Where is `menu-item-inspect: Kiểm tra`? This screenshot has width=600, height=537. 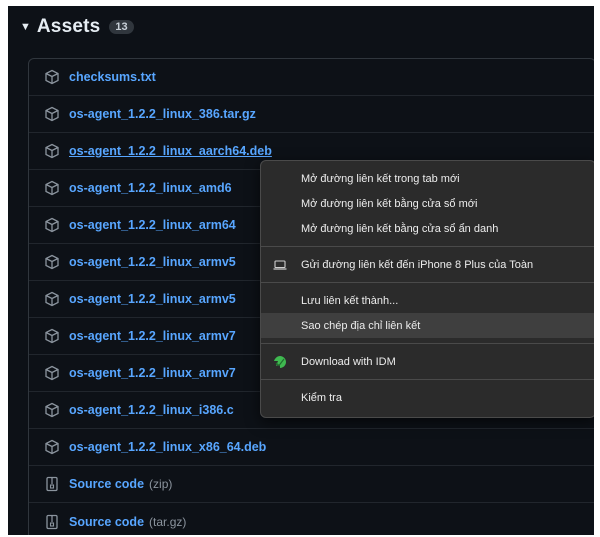 menu-item-inspect: Kiểm tra is located at coordinates (427, 397).